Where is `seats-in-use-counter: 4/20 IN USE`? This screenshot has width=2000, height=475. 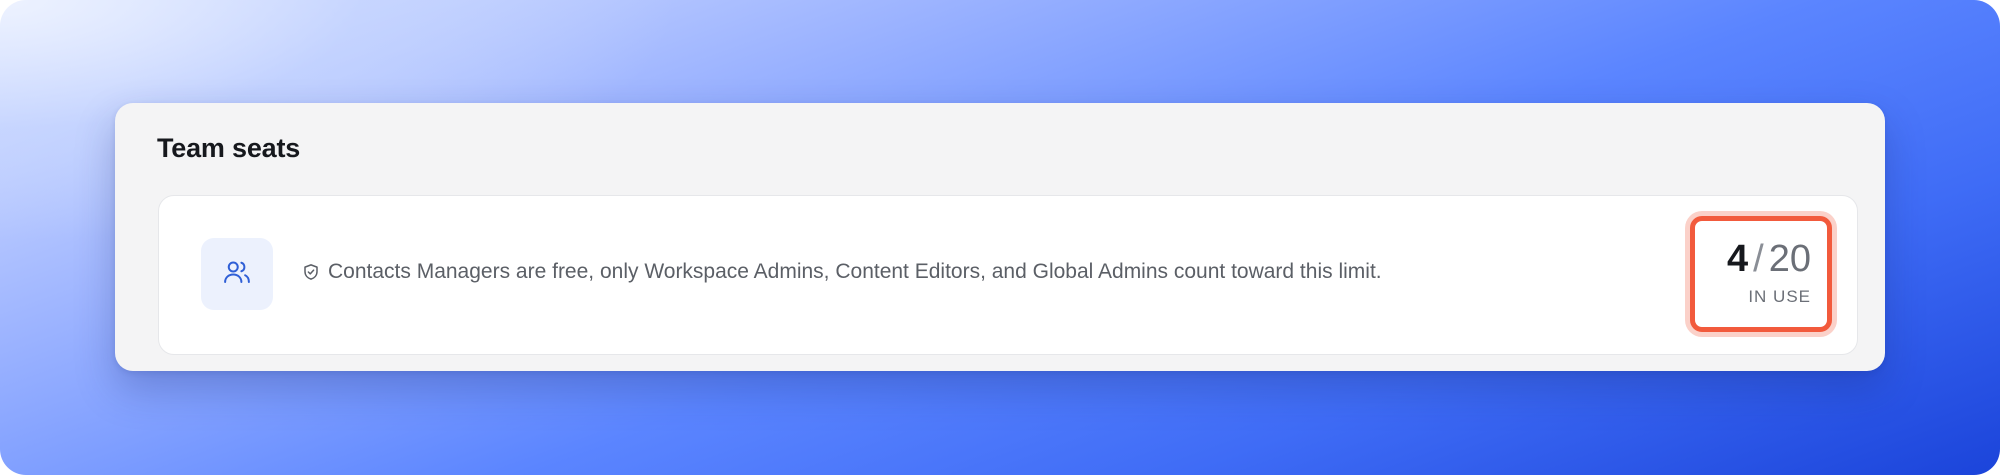 seats-in-use-counter: 4/20 IN USE is located at coordinates (1761, 274).